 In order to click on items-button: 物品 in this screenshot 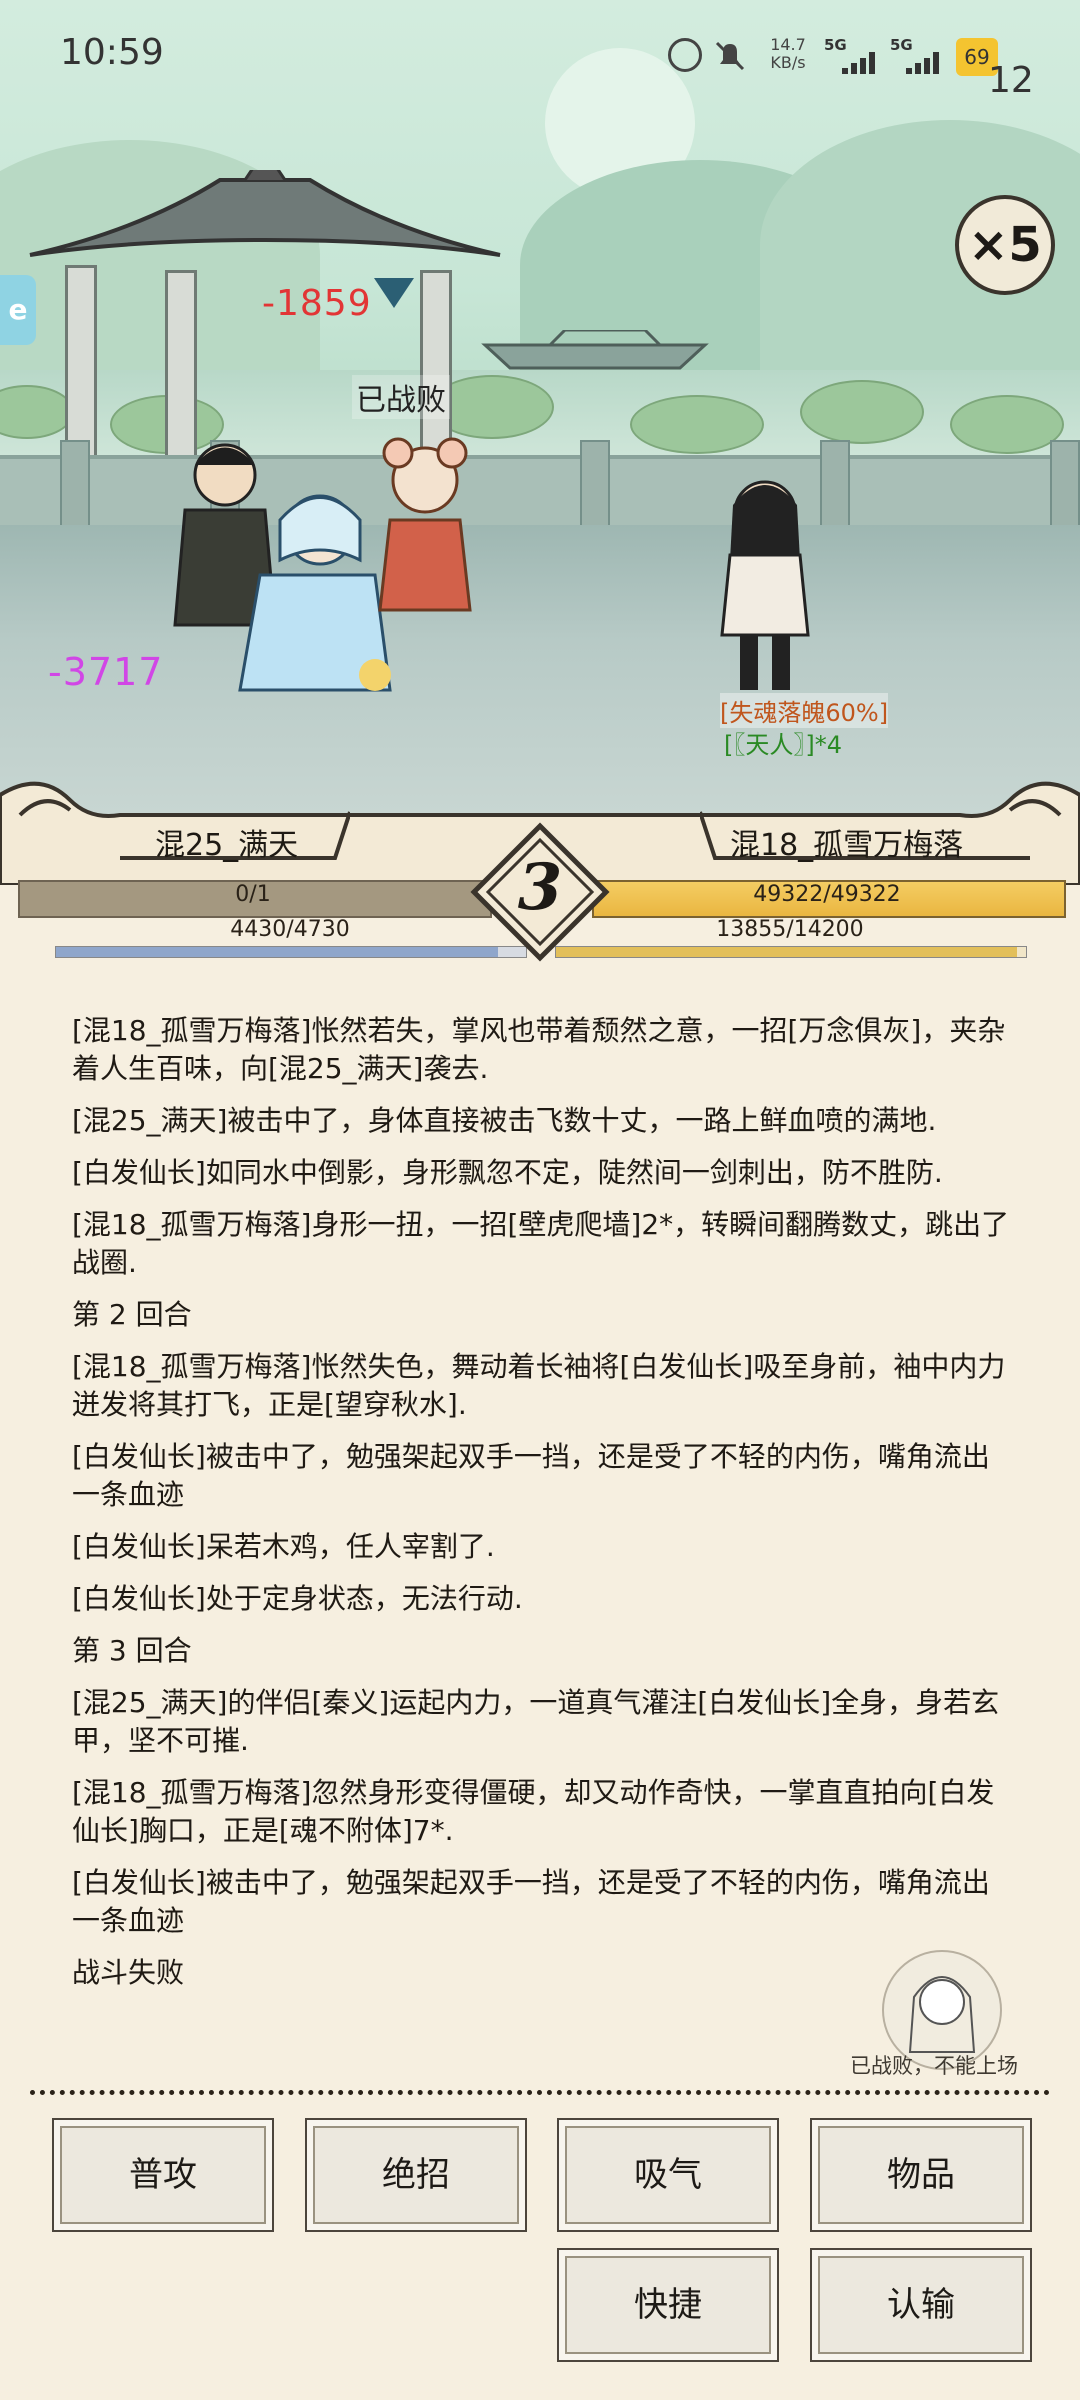, I will do `click(921, 2175)`.